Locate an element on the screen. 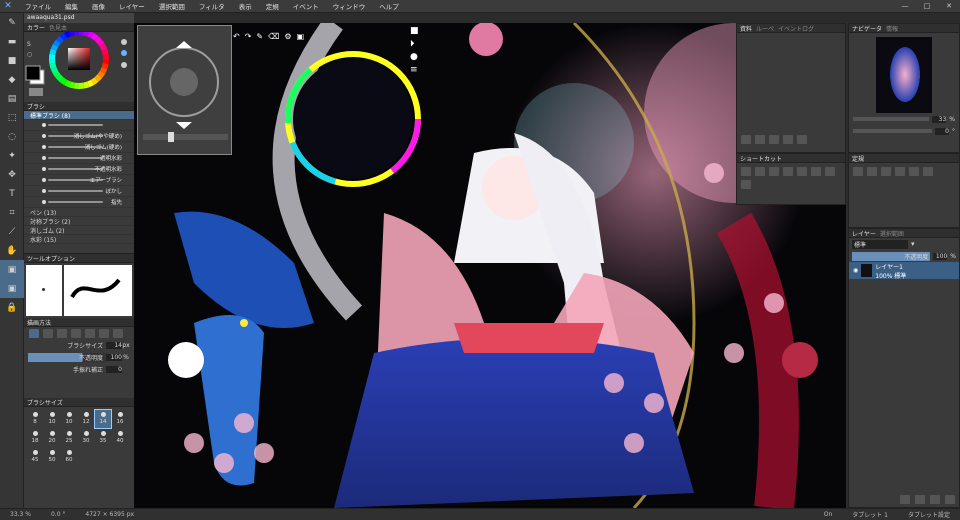 The width and height of the screenshot is (960, 520). brush-size-preset: 16 is located at coordinates (120, 419).